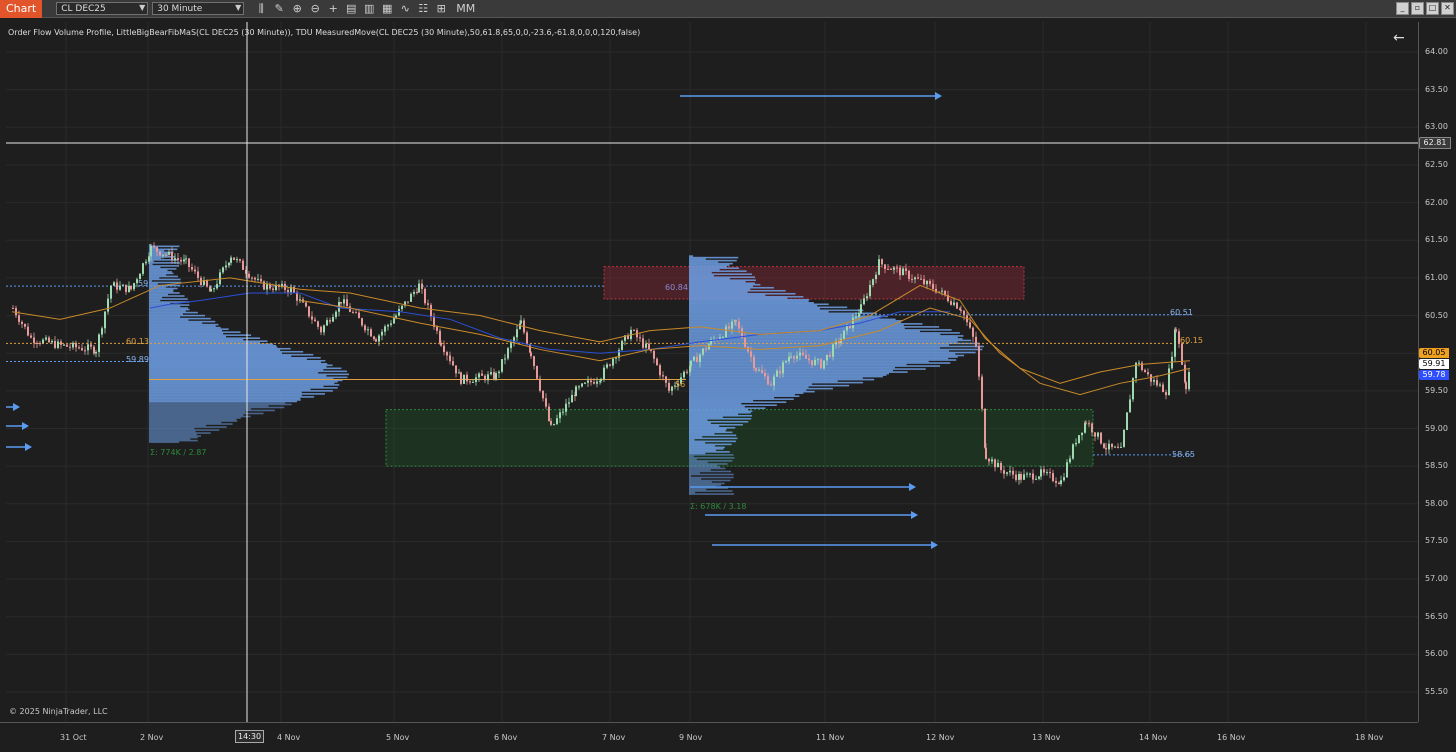 Image resolution: width=1456 pixels, height=752 pixels. I want to click on level-label-60-51: 60.51, so click(1181, 312).